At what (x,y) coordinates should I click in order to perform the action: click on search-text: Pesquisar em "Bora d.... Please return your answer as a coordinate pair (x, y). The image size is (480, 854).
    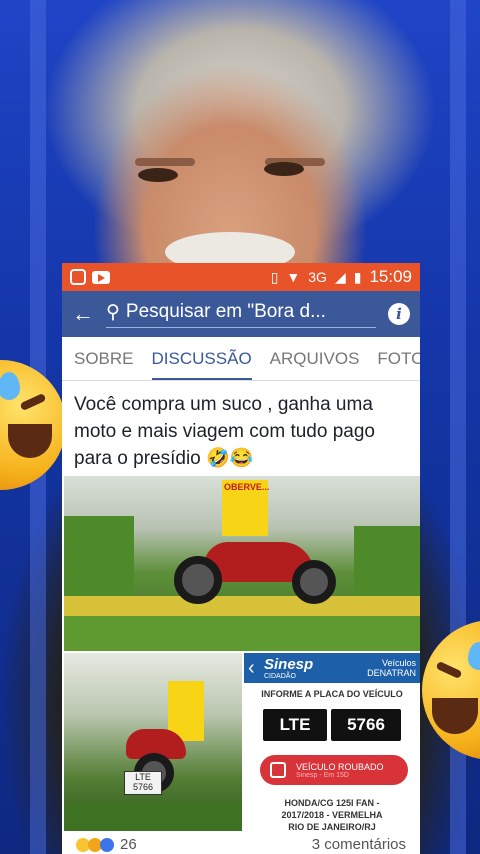
    Looking at the image, I should click on (225, 311).